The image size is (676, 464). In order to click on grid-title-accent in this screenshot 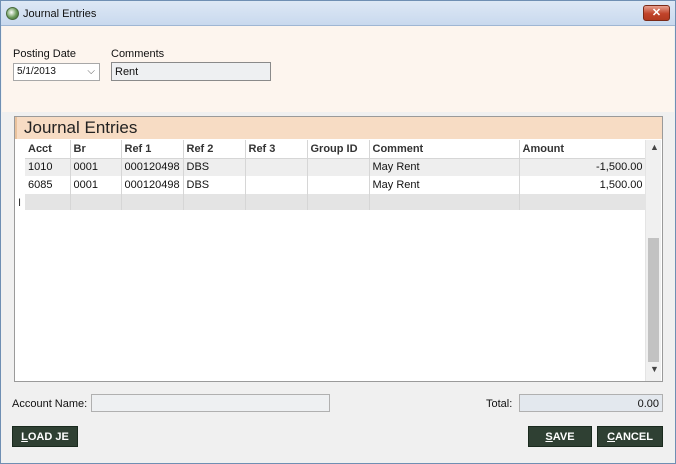, I will do `click(16, 128)`.